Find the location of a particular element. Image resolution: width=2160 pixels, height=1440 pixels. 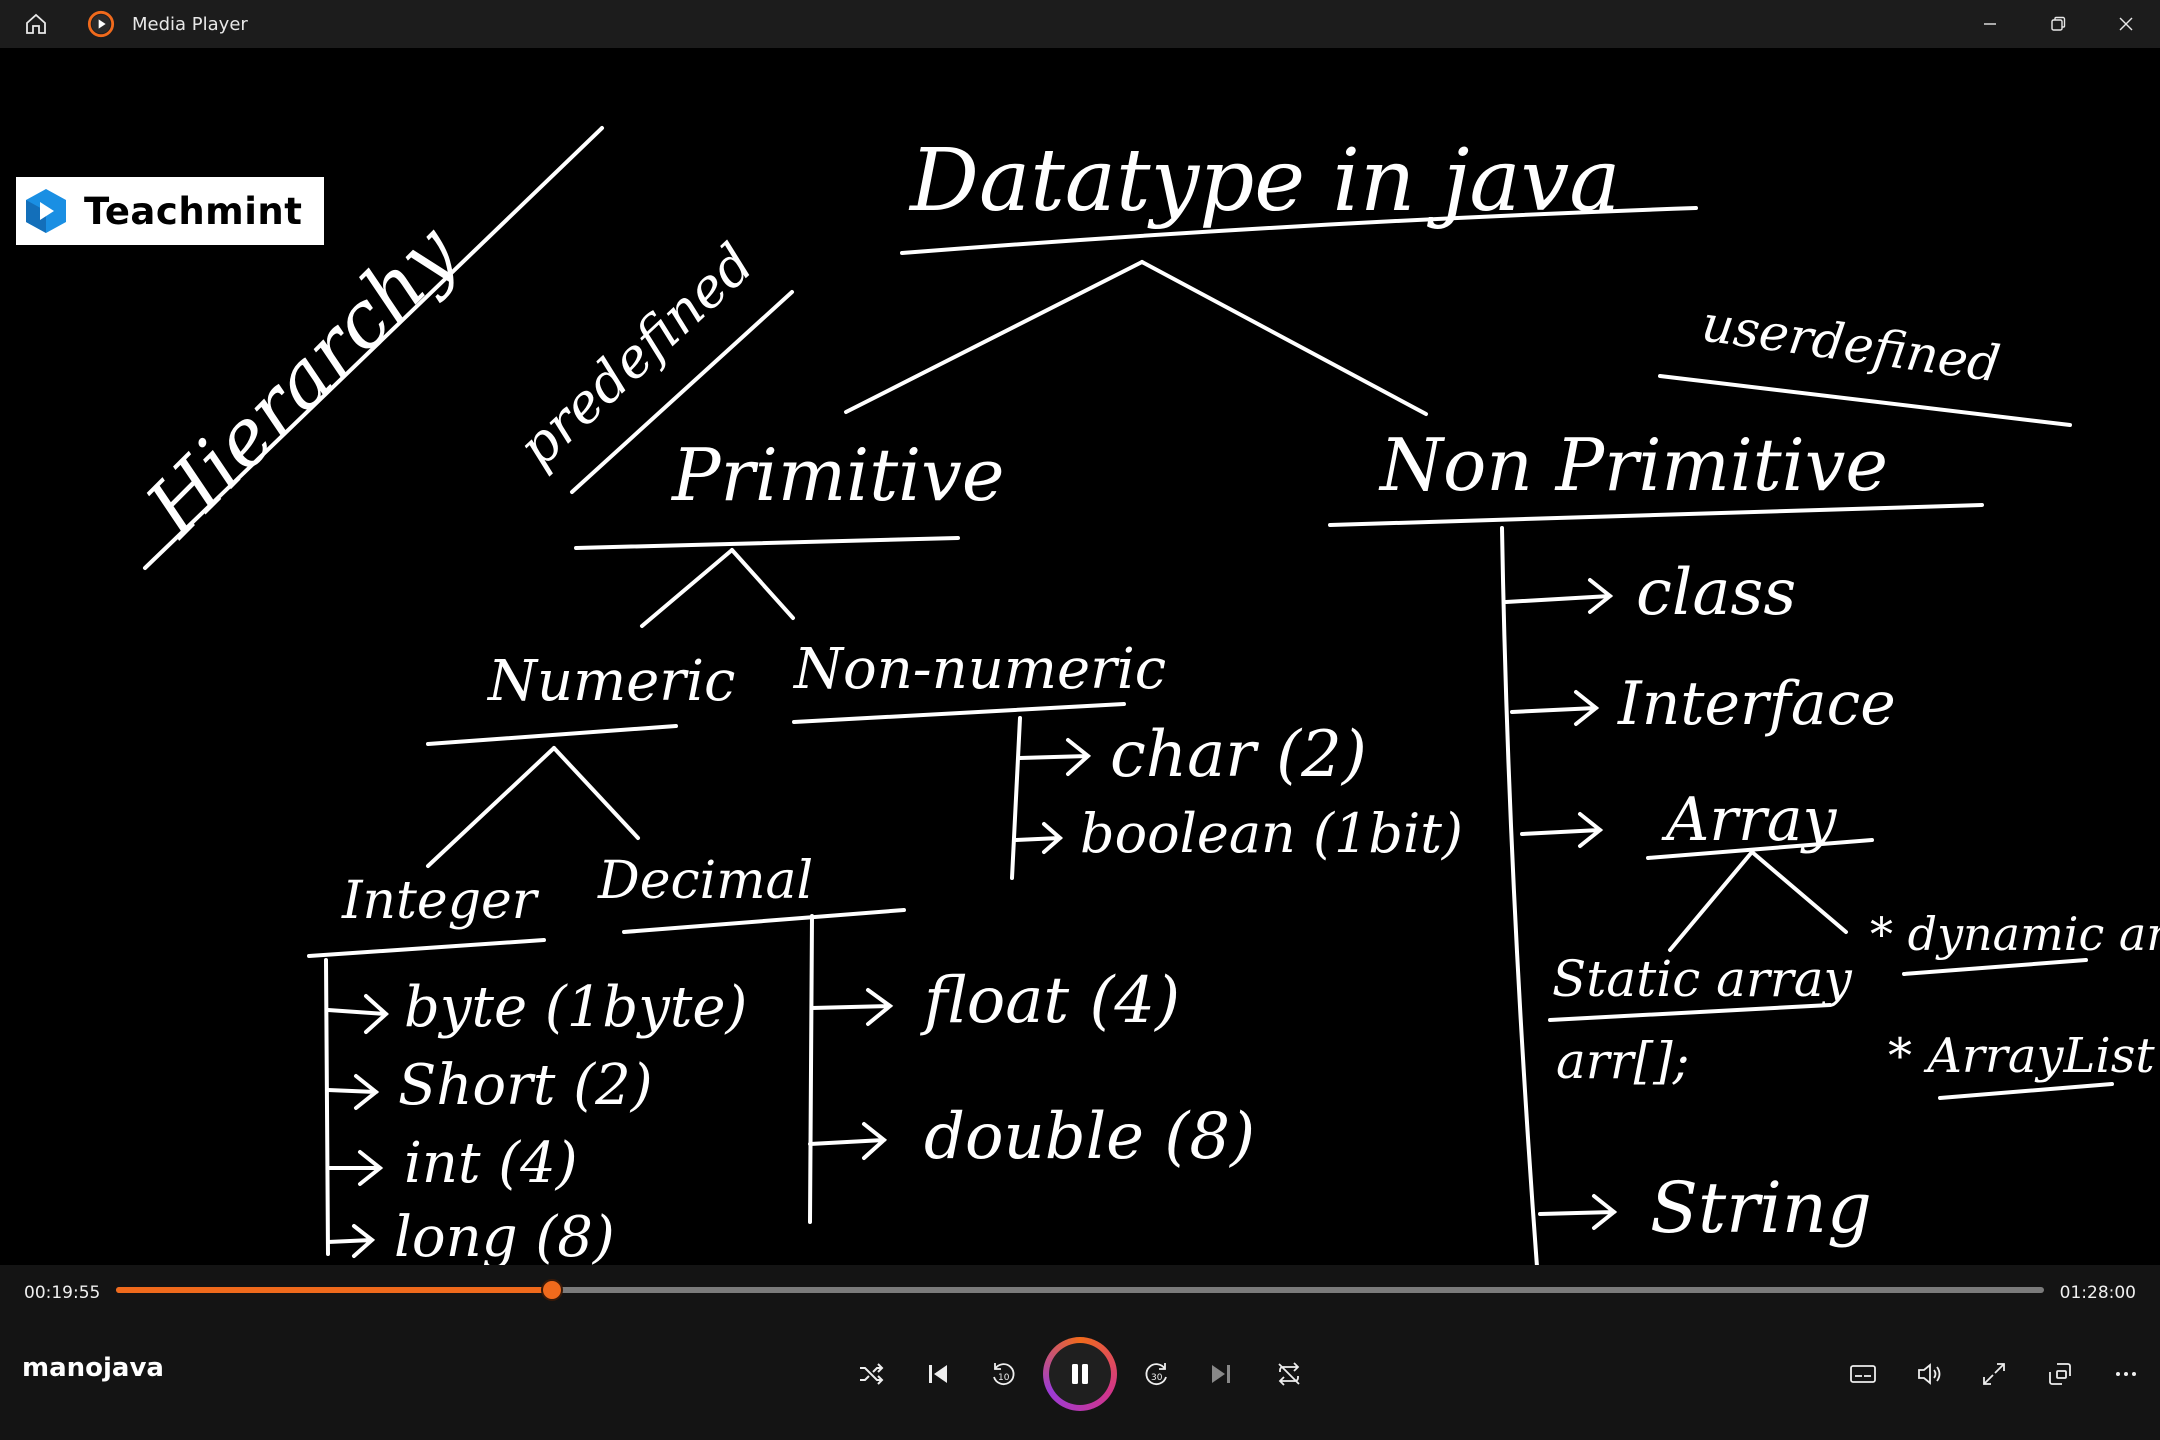

board-int-type-short: Short (2) is located at coordinates (525, 1085).